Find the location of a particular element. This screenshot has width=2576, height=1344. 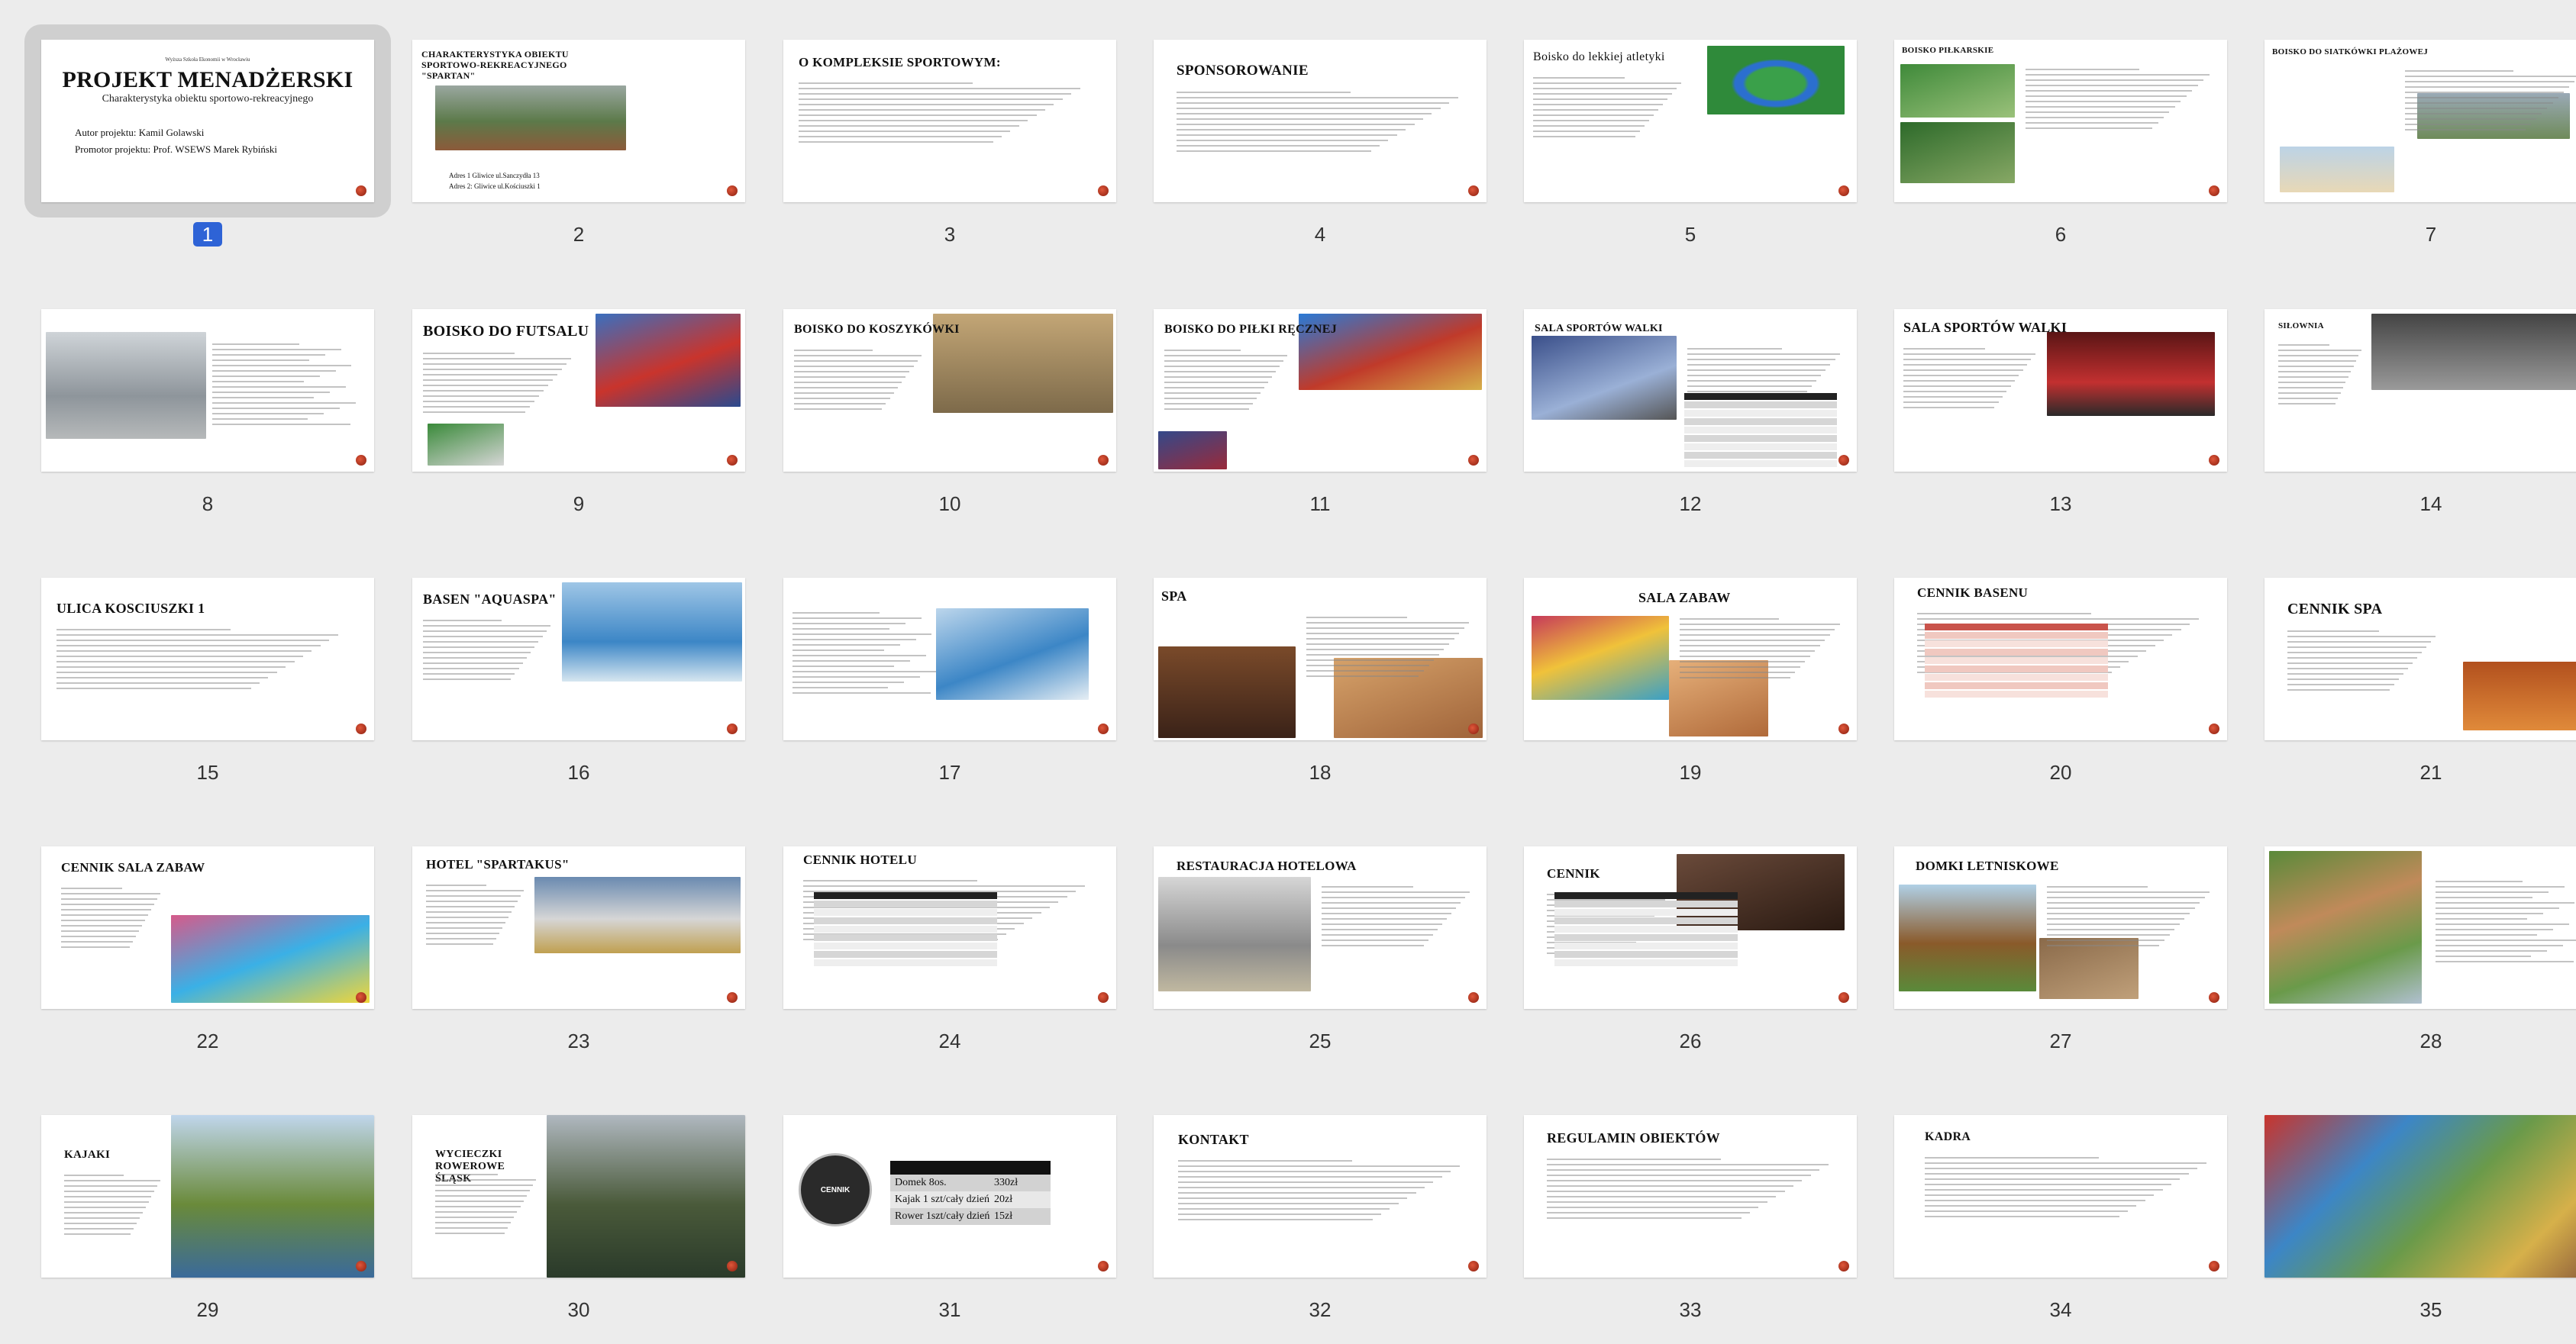

slide-thumbnail-20: CENNIK BASENU 20 is located at coordinates (2062, 693).